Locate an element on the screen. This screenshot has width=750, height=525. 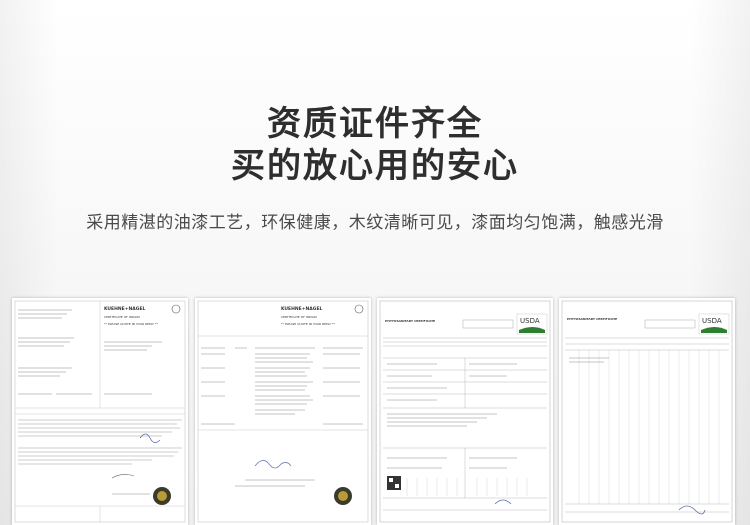
certificate-document-4: PHYTOSANITARY CERTIFICATE USDA is located at coordinates (647, 411).